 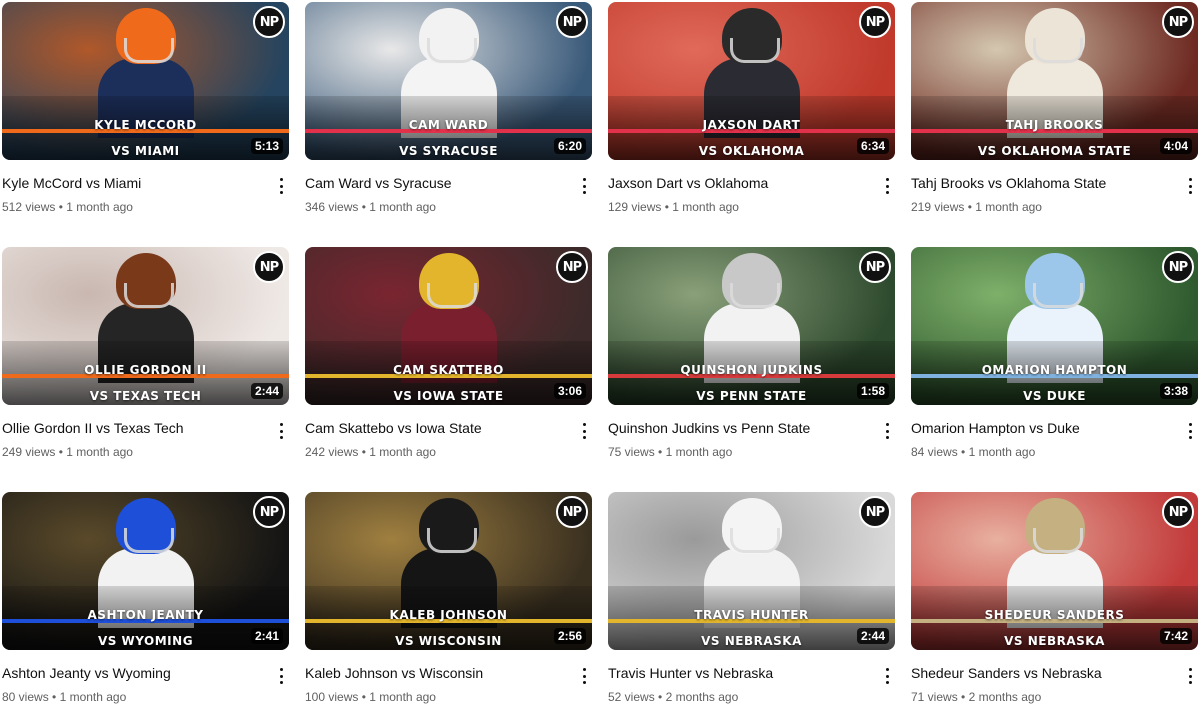 I want to click on video-title: Travis Hunter vs Nebraska, so click(x=690, y=673).